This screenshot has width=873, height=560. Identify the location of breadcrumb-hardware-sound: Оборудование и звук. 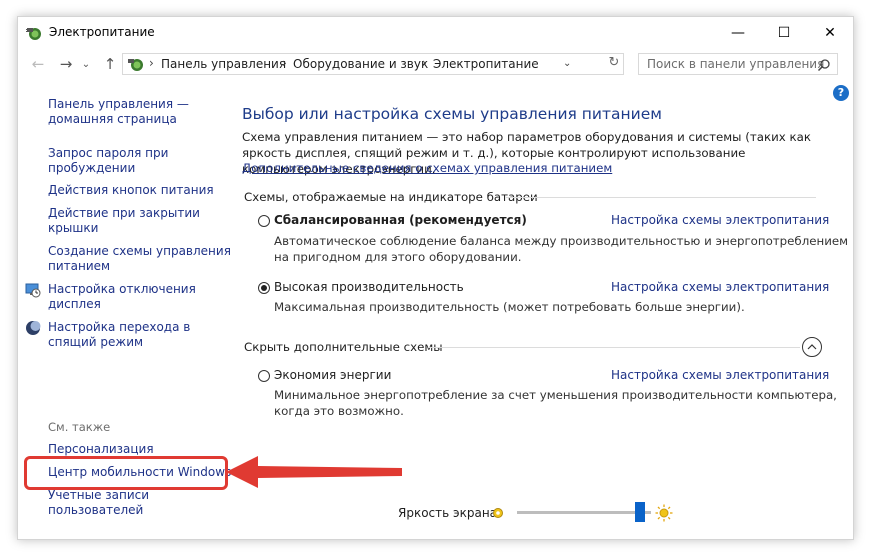
(360, 64).